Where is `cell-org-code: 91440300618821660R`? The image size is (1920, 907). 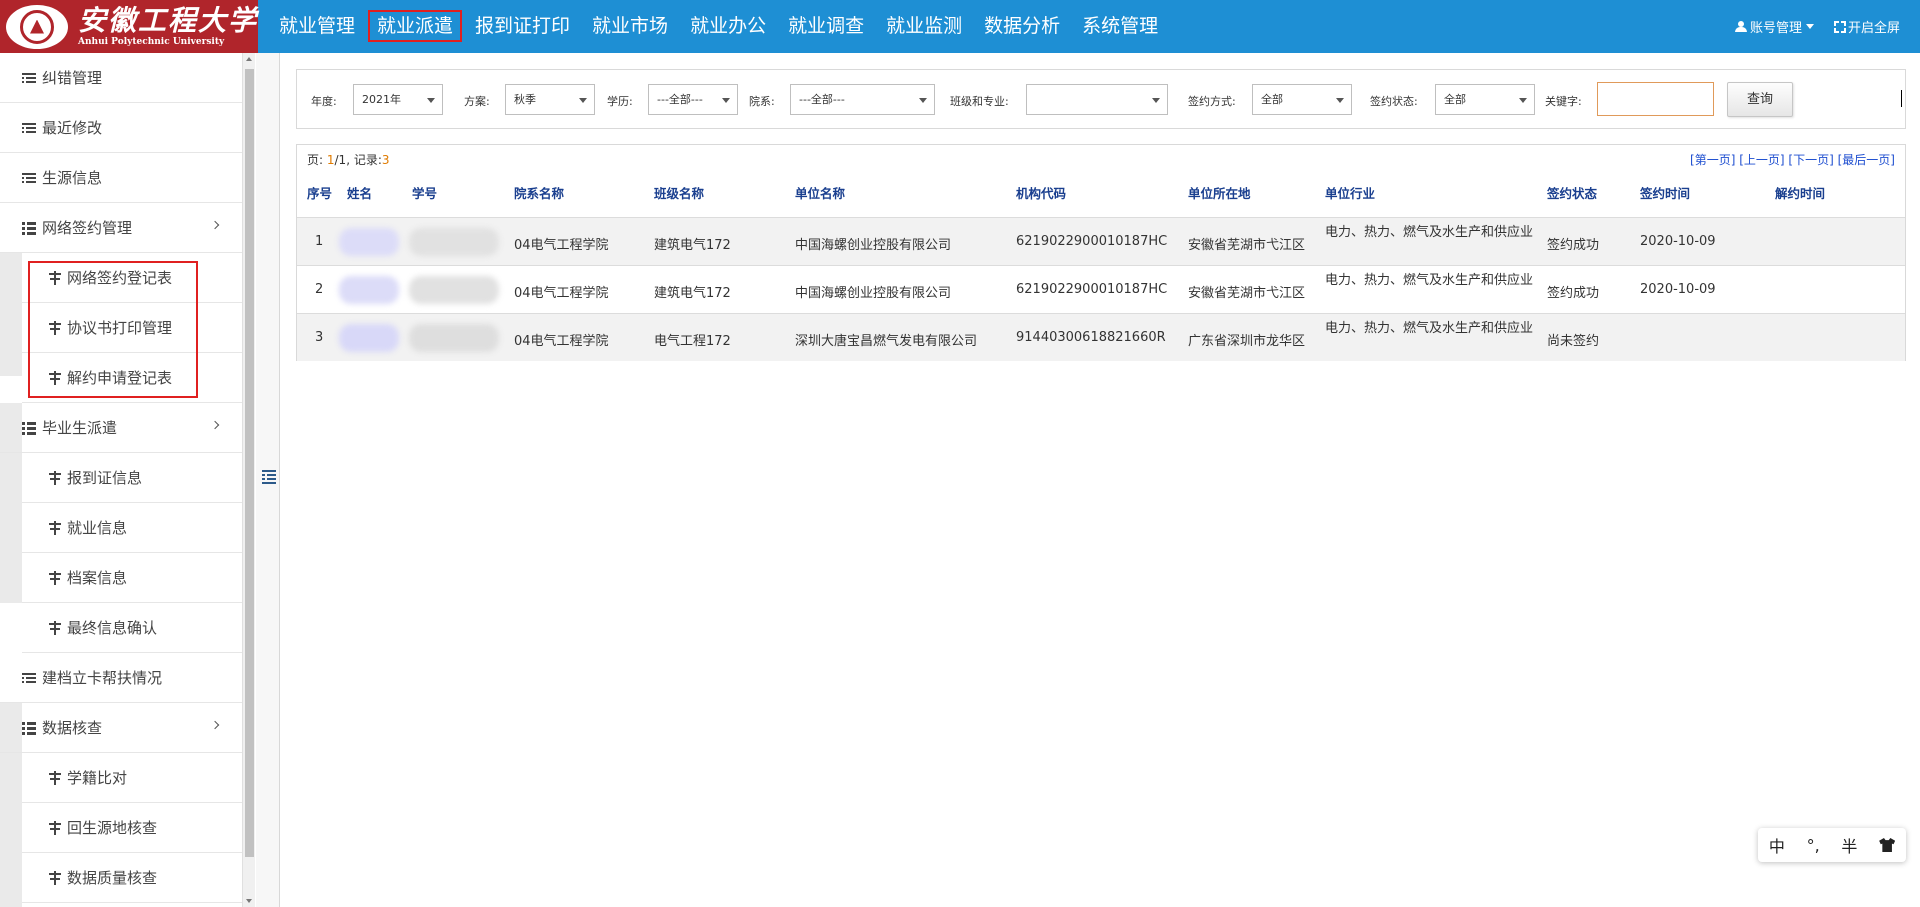 cell-org-code: 91440300618821660R is located at coordinates (1091, 337).